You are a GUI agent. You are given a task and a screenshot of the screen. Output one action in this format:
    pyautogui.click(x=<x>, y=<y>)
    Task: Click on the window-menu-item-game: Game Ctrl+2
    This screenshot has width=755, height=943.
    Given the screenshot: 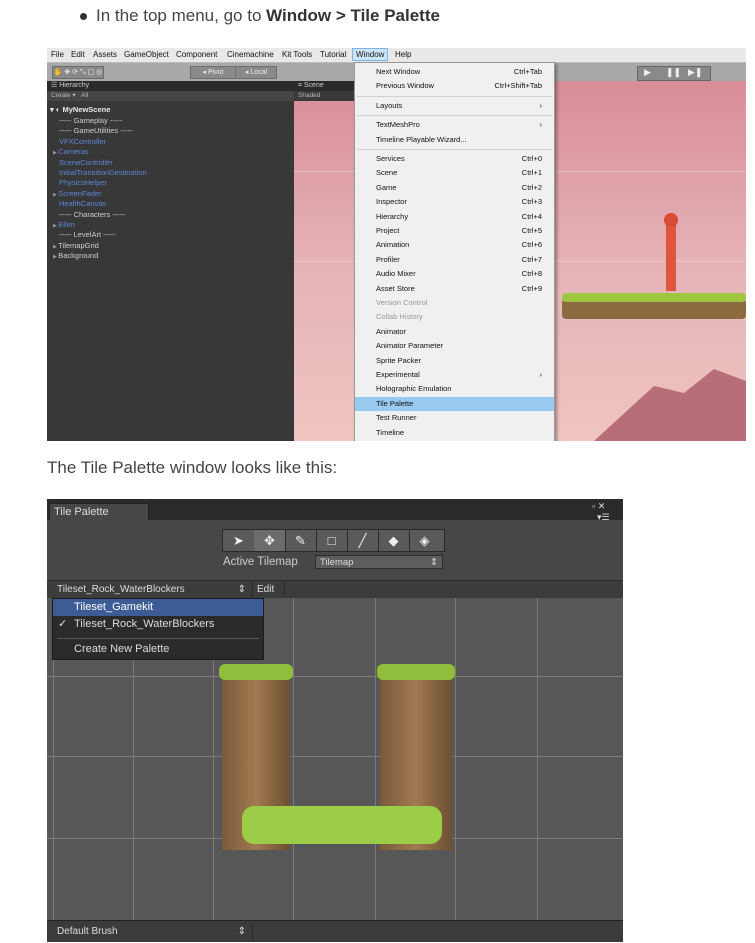 What is the action you would take?
    pyautogui.click(x=454, y=188)
    